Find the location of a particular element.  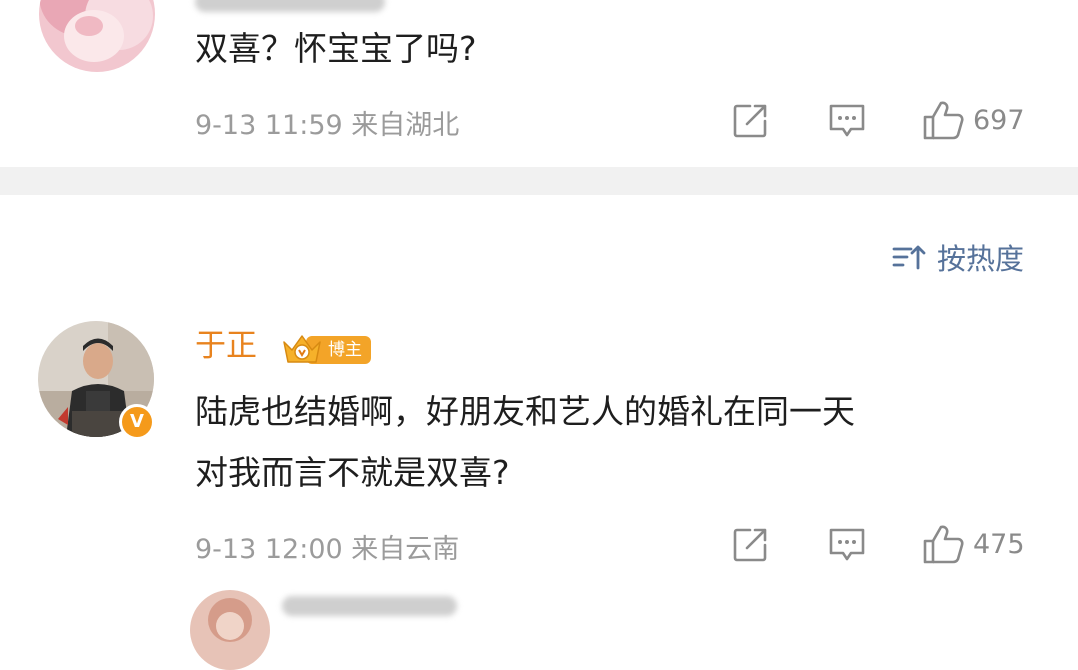

comment-meta: 9-13 11:59 来自湖北 is located at coordinates (327, 125).